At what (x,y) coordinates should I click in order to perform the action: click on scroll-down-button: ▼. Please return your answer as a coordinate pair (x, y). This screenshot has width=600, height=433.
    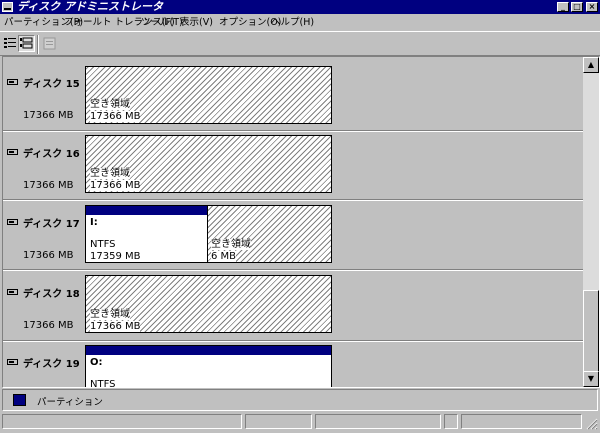
    Looking at the image, I should click on (591, 379).